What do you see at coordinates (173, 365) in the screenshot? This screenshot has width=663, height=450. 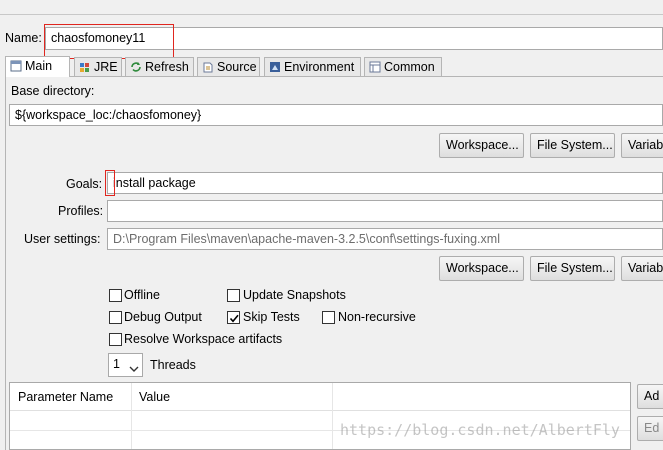 I see `threads-label: Threads` at bounding box center [173, 365].